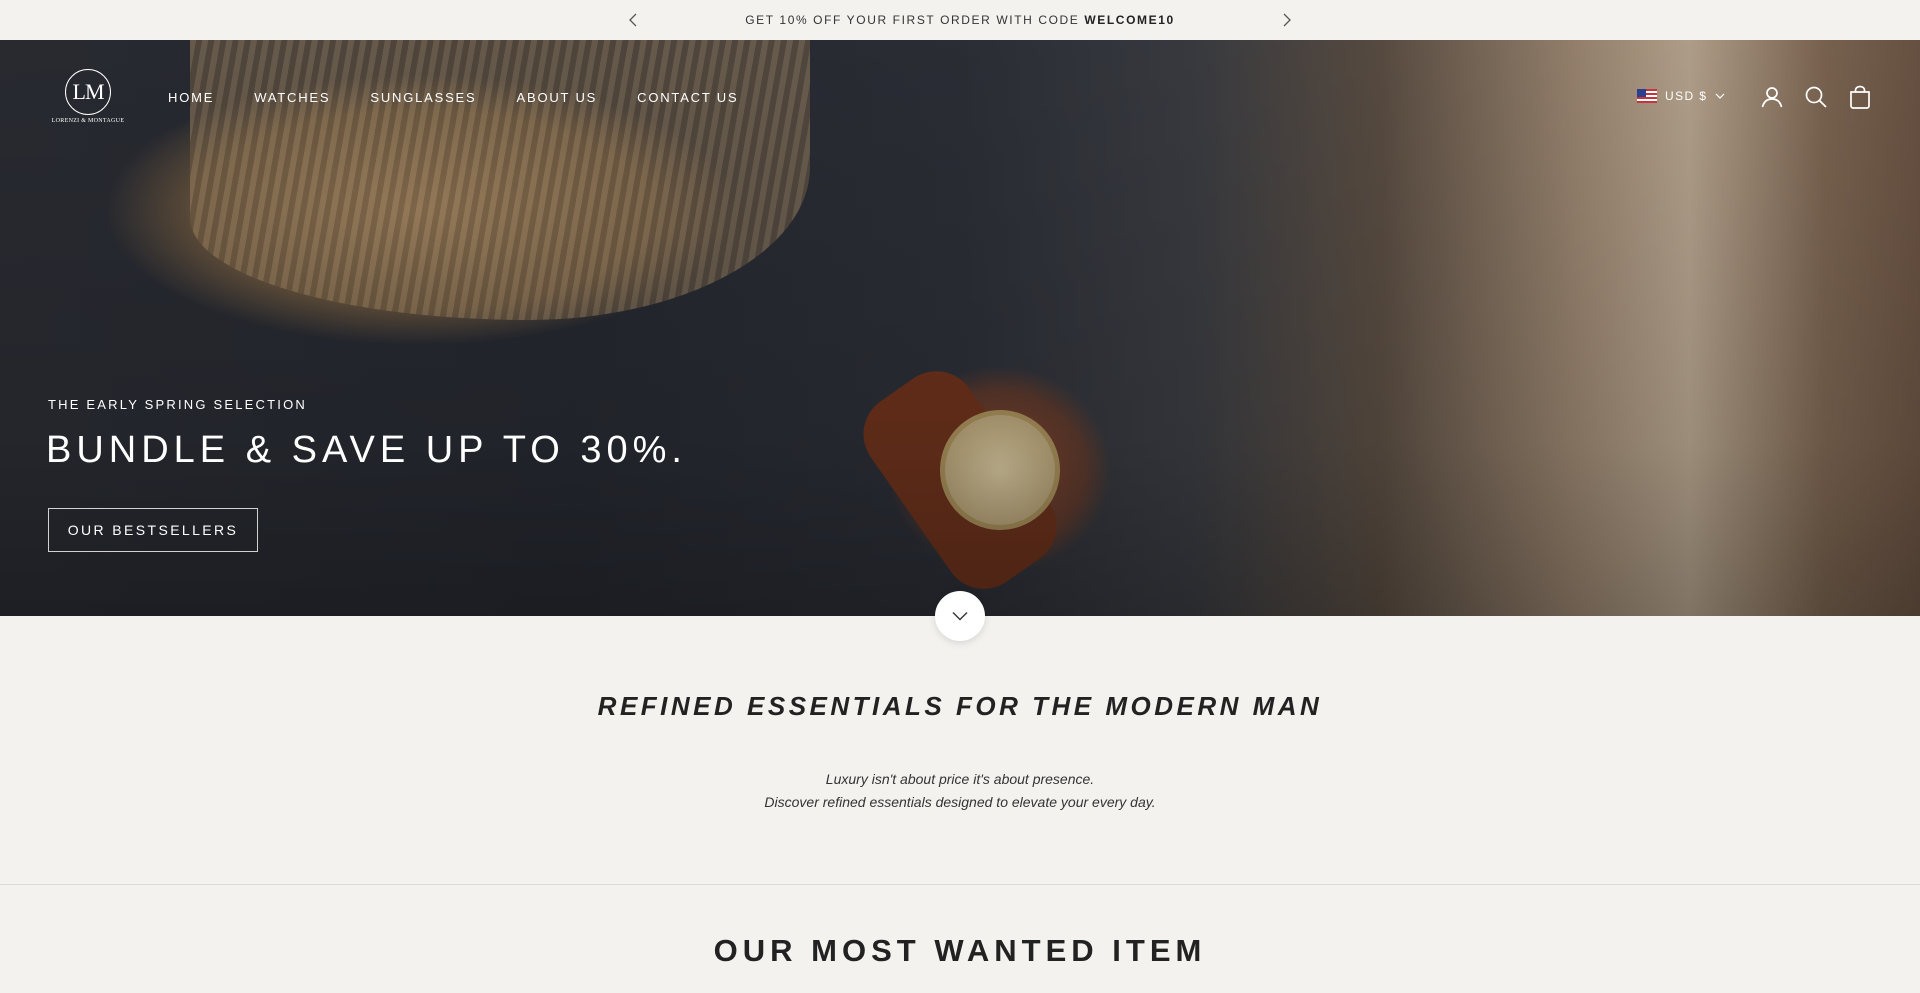 This screenshot has width=1920, height=993. I want to click on announcement-message: GET 10% OFF YOUR FIRST ORDER WITH CODE, so click(915, 20).